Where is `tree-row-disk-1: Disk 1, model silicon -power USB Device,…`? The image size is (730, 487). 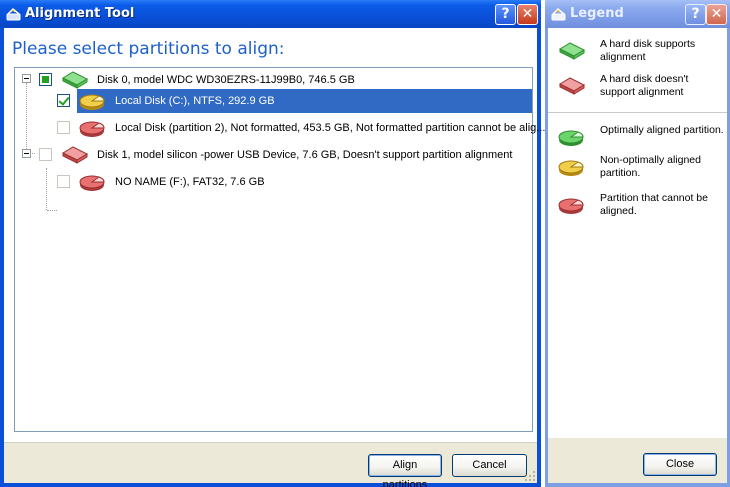 tree-row-disk-1: Disk 1, model silicon -power USB Device,… is located at coordinates (273, 155).